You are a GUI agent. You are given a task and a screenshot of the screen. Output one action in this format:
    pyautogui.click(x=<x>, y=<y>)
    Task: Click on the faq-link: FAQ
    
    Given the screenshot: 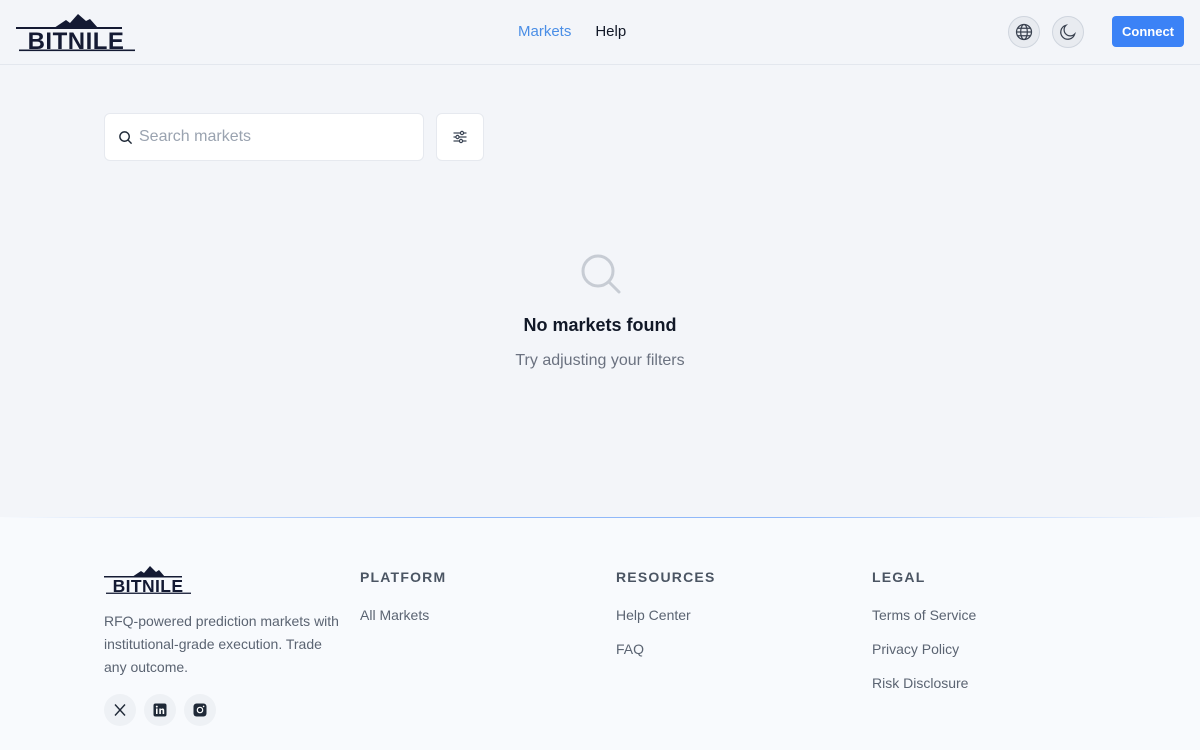 What is the action you would take?
    pyautogui.click(x=630, y=649)
    